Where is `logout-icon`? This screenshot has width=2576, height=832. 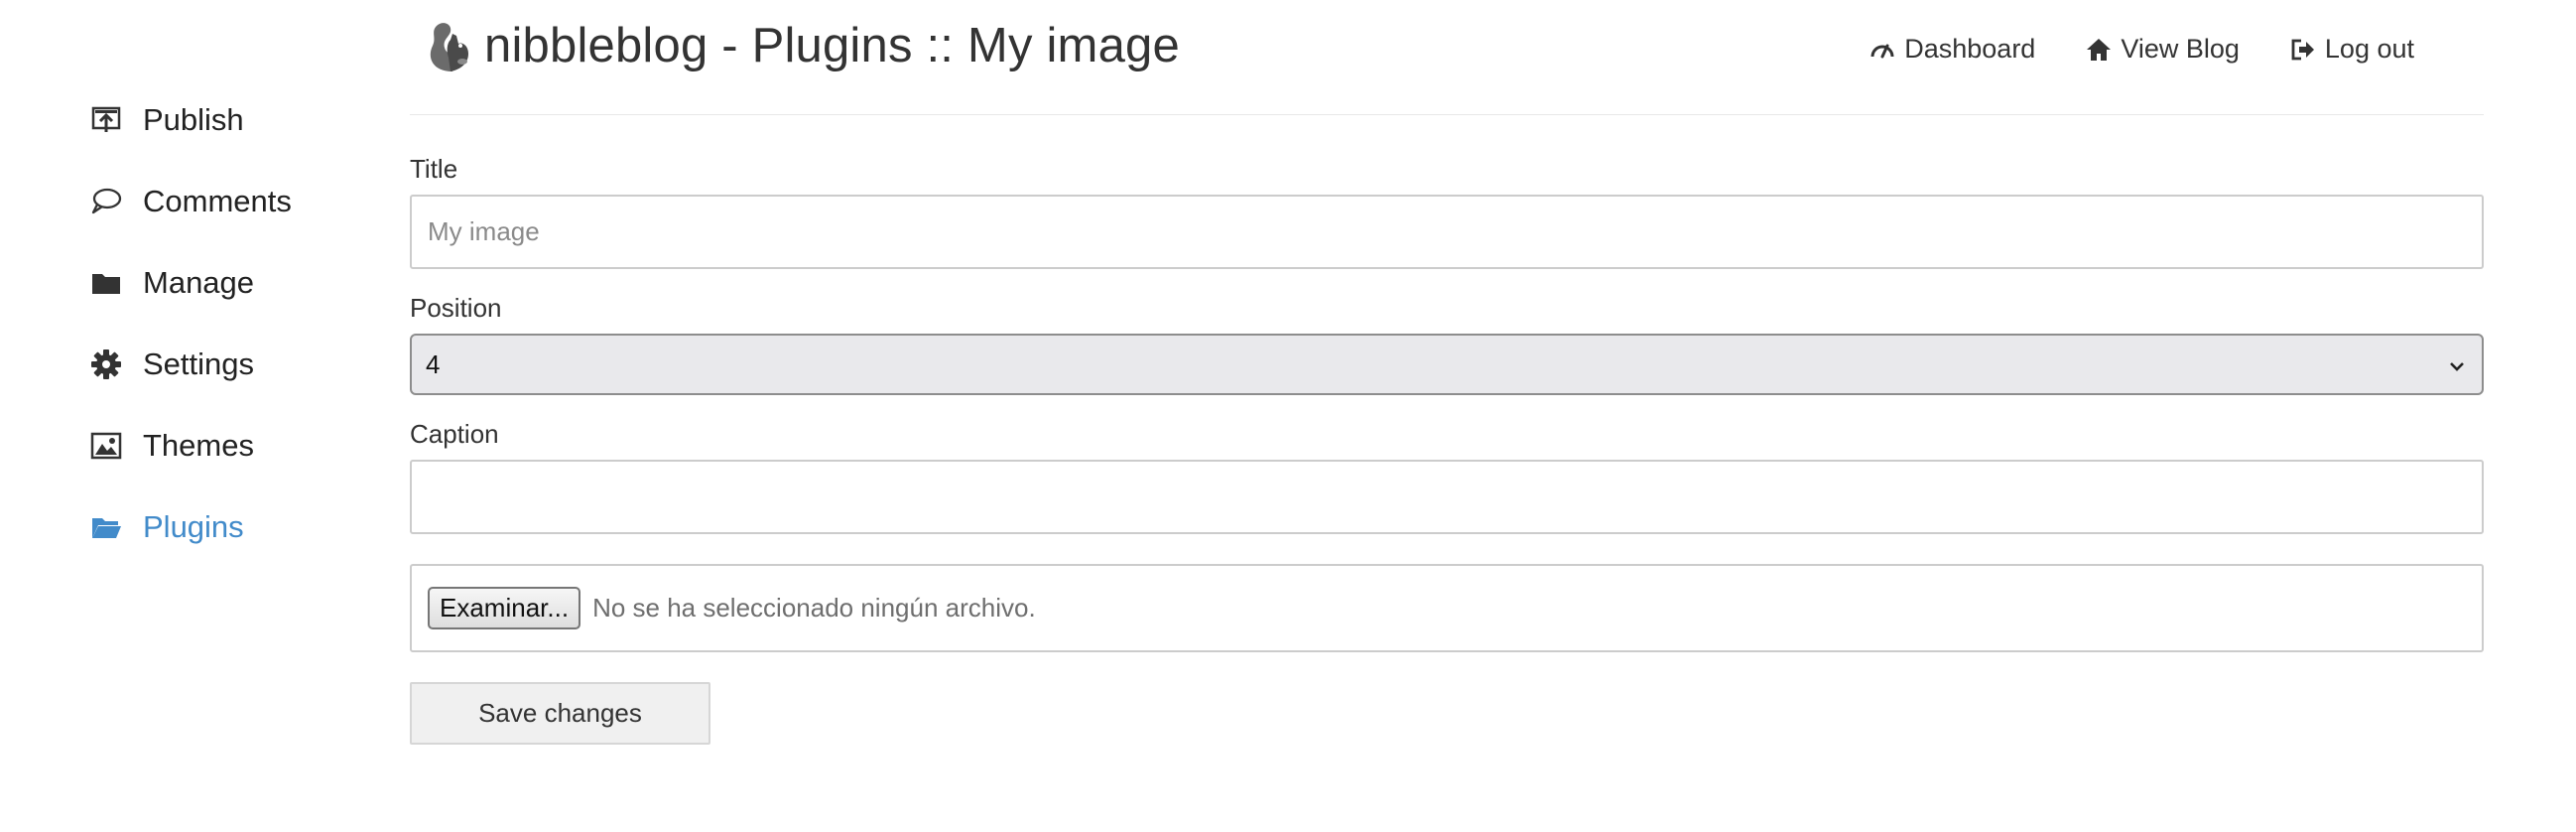 logout-icon is located at coordinates (2303, 50).